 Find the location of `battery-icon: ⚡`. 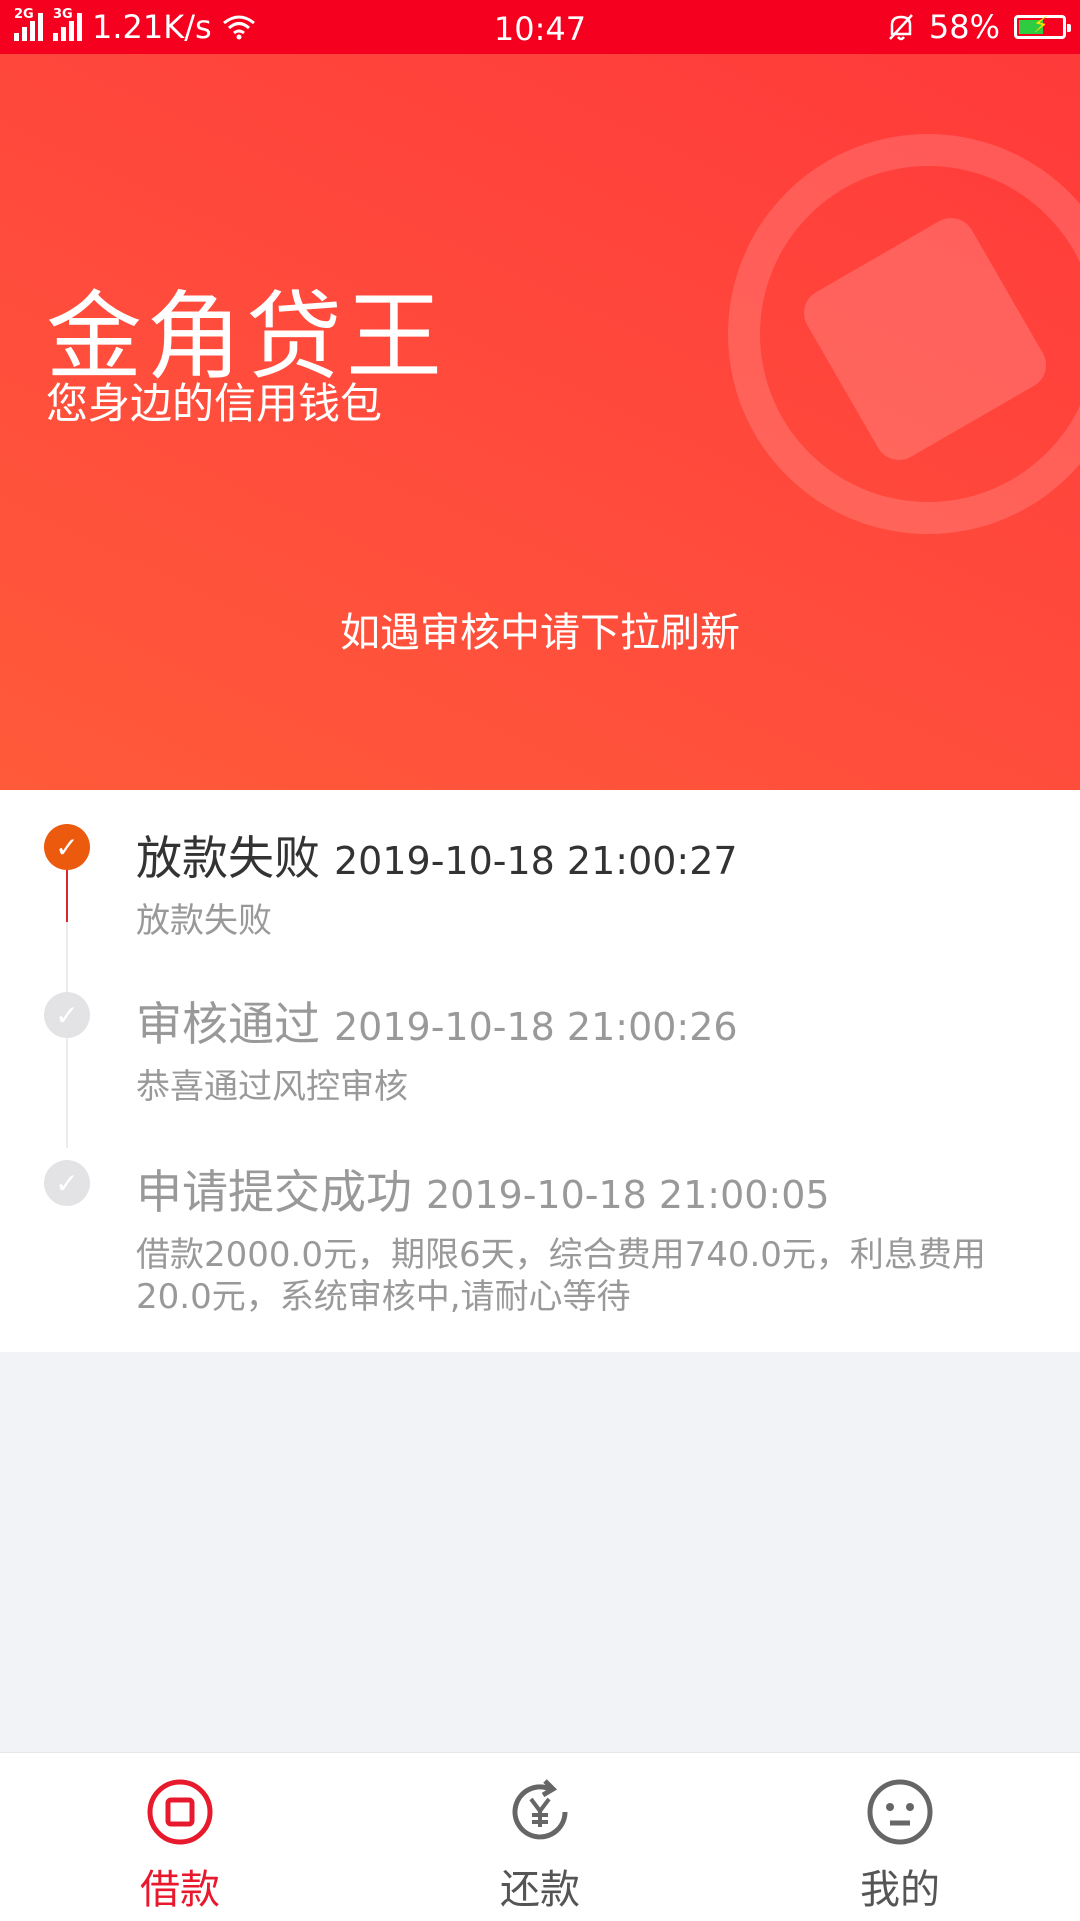

battery-icon: ⚡ is located at coordinates (1042, 26).